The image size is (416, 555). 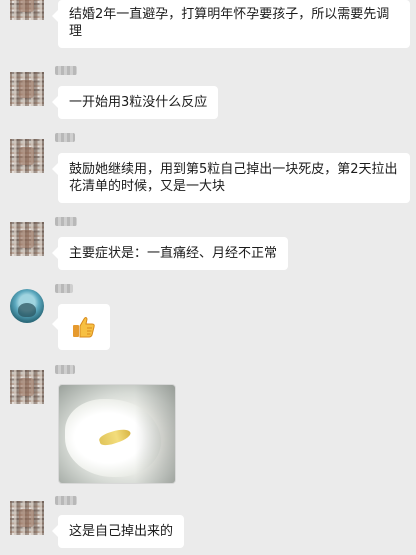 What do you see at coordinates (121, 531) in the screenshot?
I see `message-text: 这是自己掉出来的` at bounding box center [121, 531].